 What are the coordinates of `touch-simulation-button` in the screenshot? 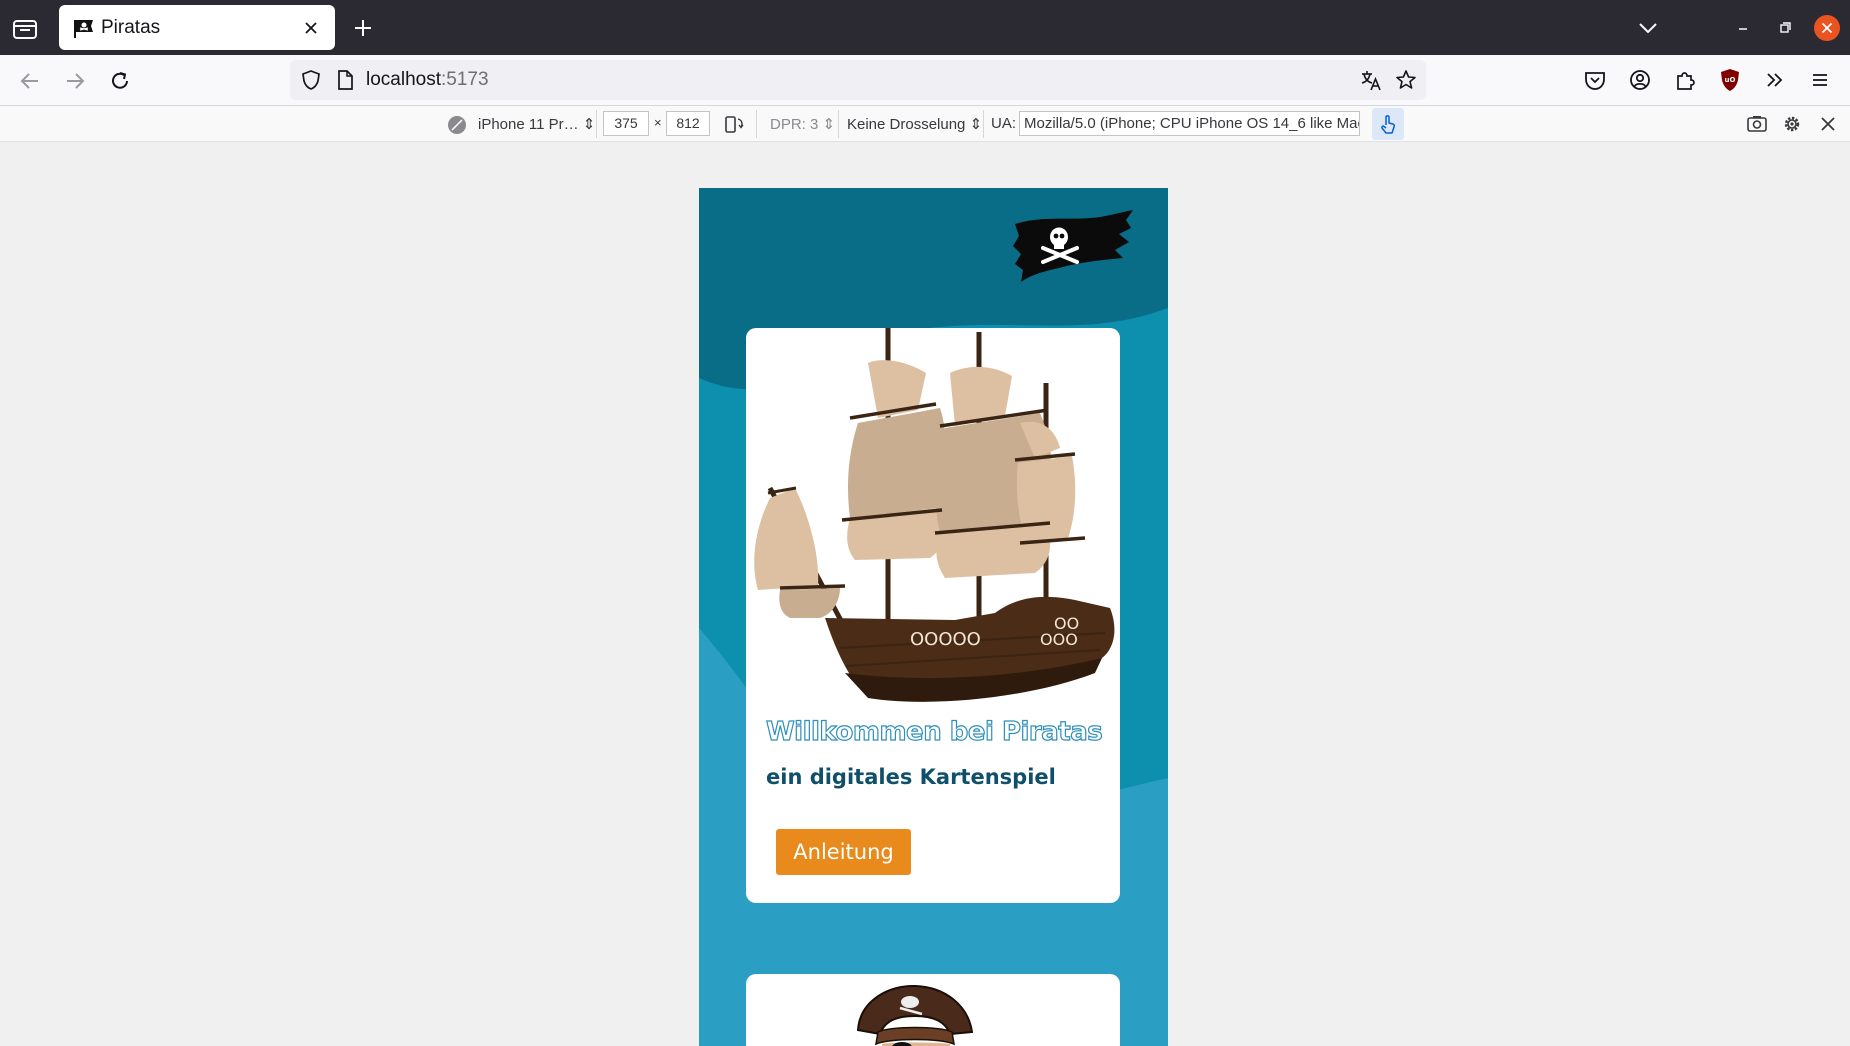 It's located at (1388, 124).